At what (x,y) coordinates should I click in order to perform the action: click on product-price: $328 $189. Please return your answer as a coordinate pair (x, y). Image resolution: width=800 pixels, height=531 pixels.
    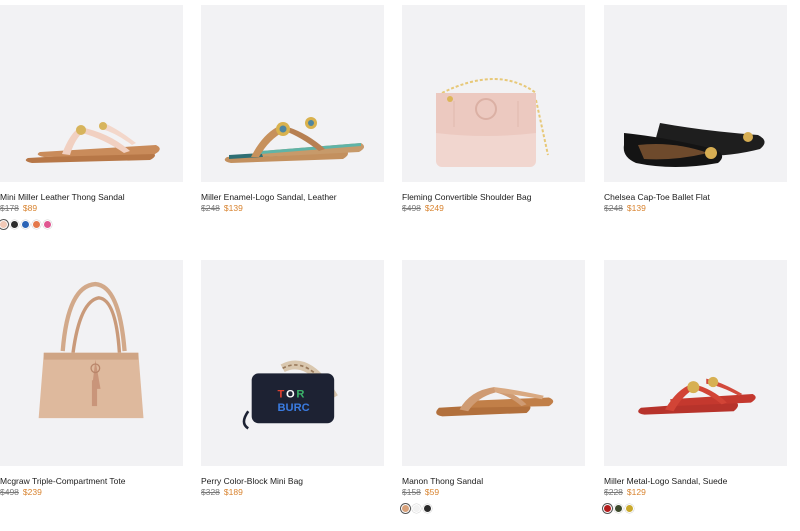
    Looking at the image, I should click on (222, 492).